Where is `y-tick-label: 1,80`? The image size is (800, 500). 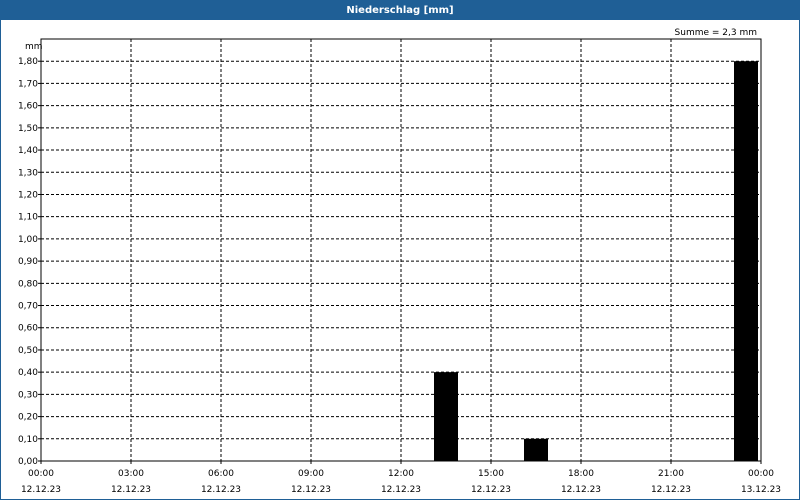
y-tick-label: 1,80 is located at coordinates (28, 62).